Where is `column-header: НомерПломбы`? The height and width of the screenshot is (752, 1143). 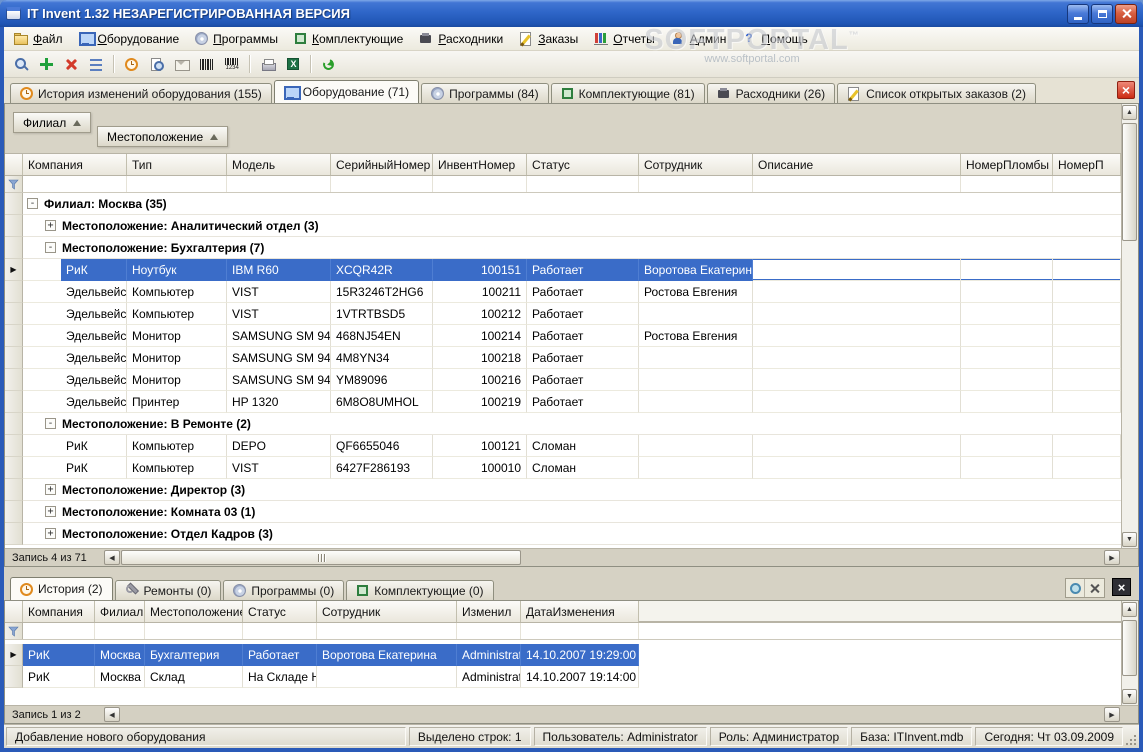 column-header: НомерПломбы is located at coordinates (1007, 164).